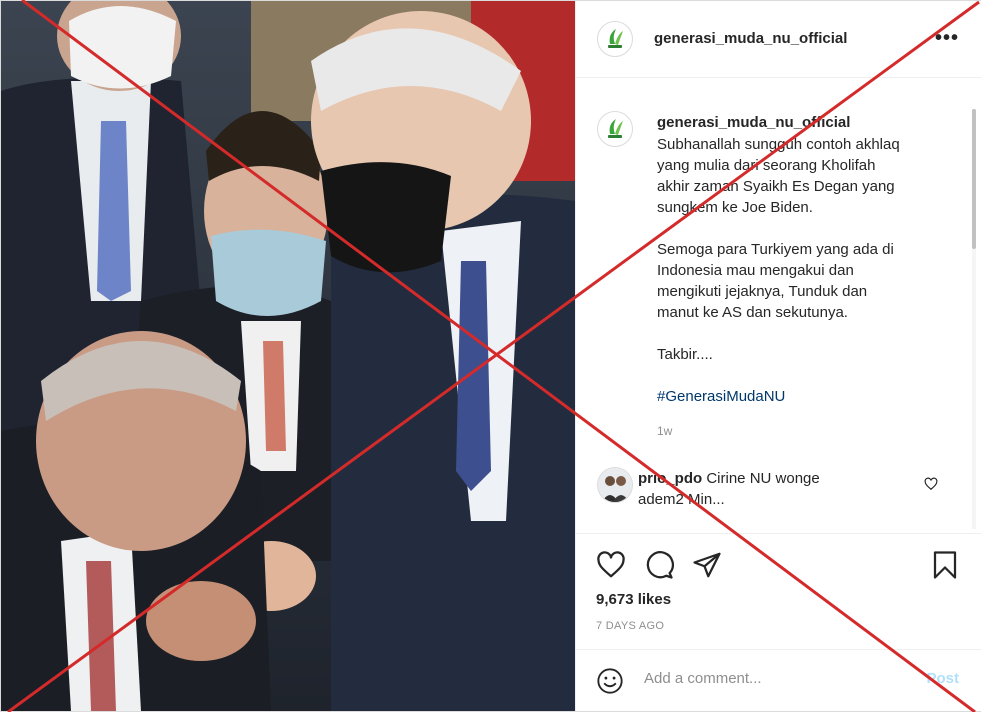  What do you see at coordinates (776, 186) in the screenshot?
I see `caption-line: akhir zaman Syaikh Es Degan yang` at bounding box center [776, 186].